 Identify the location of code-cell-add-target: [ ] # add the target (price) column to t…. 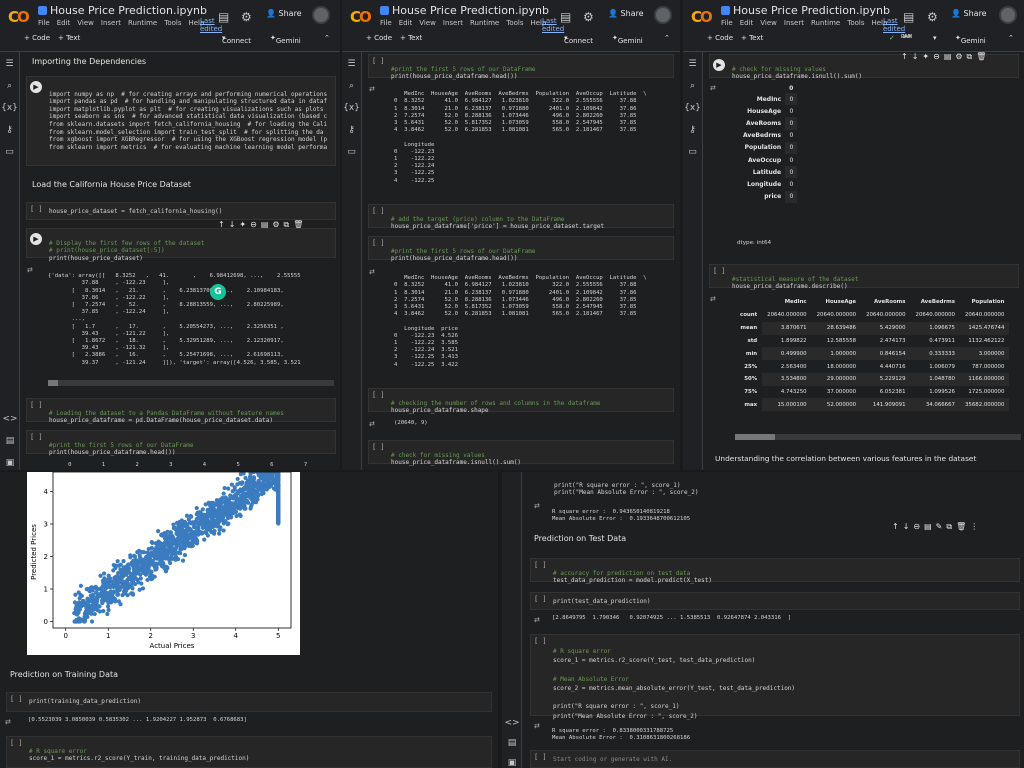
(521, 217).